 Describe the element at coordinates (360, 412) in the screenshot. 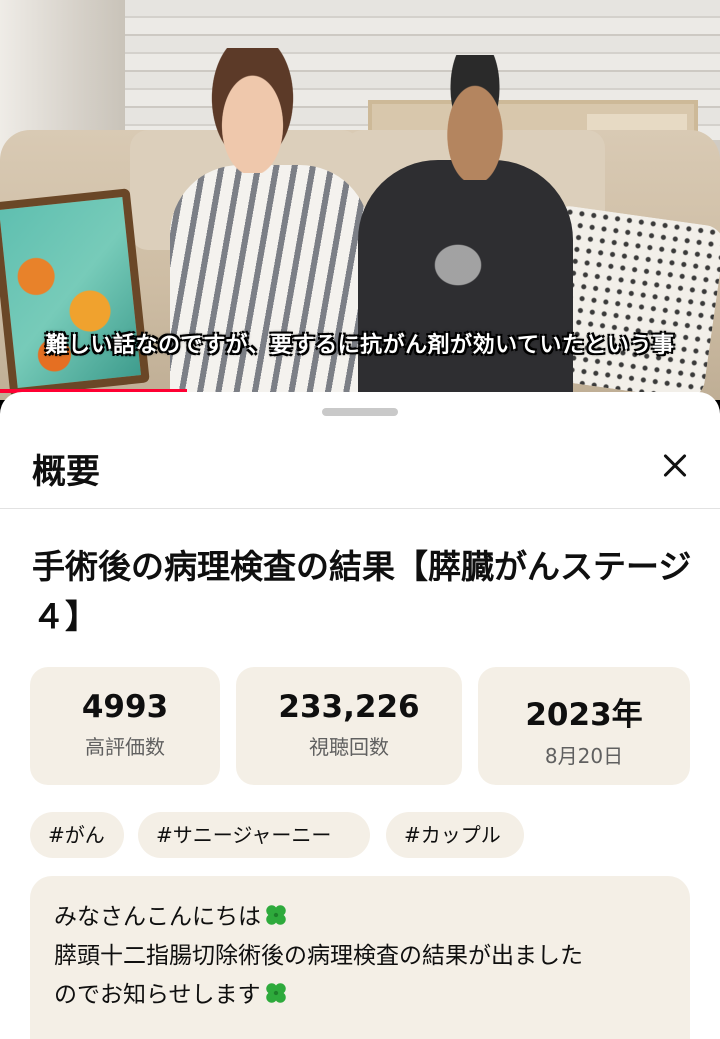

I see `drag-handle` at that location.